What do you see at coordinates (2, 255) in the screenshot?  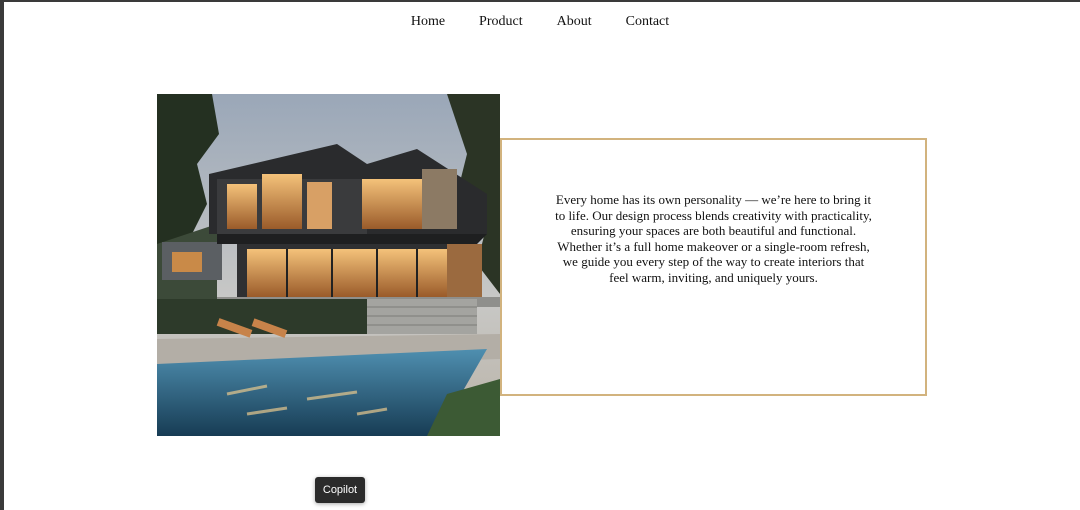 I see `window-frame-left` at bounding box center [2, 255].